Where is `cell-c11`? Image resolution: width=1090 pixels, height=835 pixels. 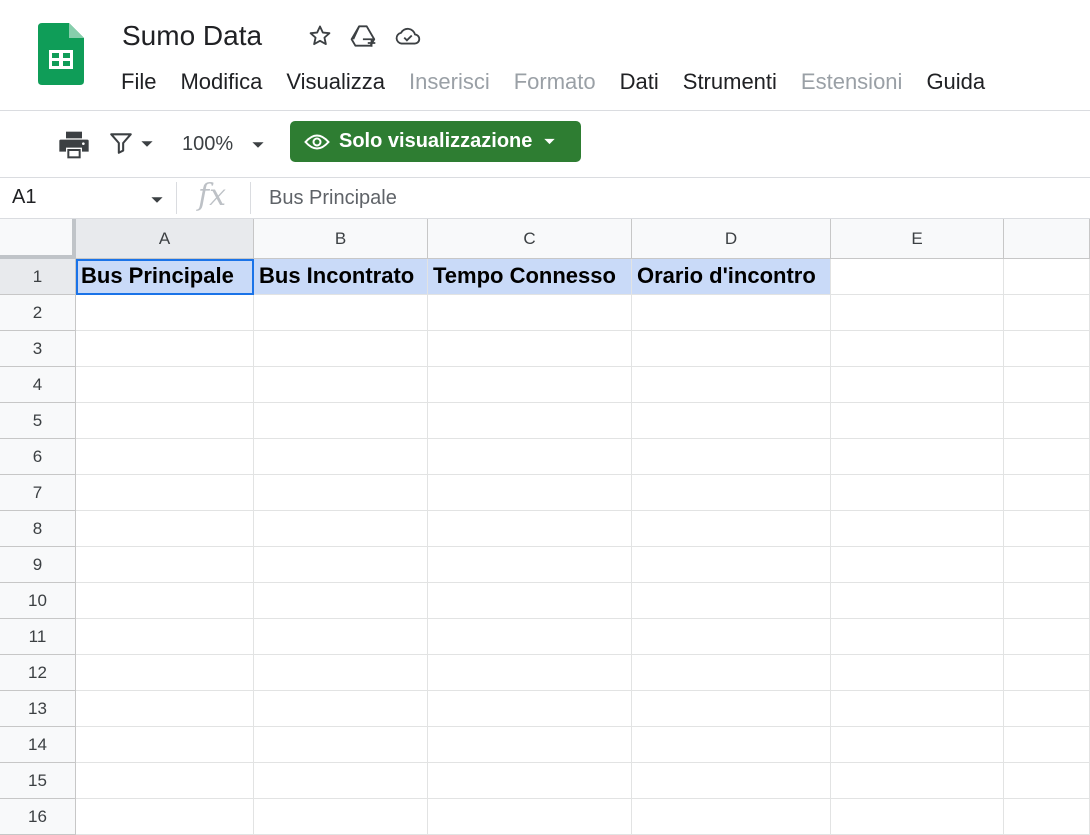
cell-c11 is located at coordinates (530, 637).